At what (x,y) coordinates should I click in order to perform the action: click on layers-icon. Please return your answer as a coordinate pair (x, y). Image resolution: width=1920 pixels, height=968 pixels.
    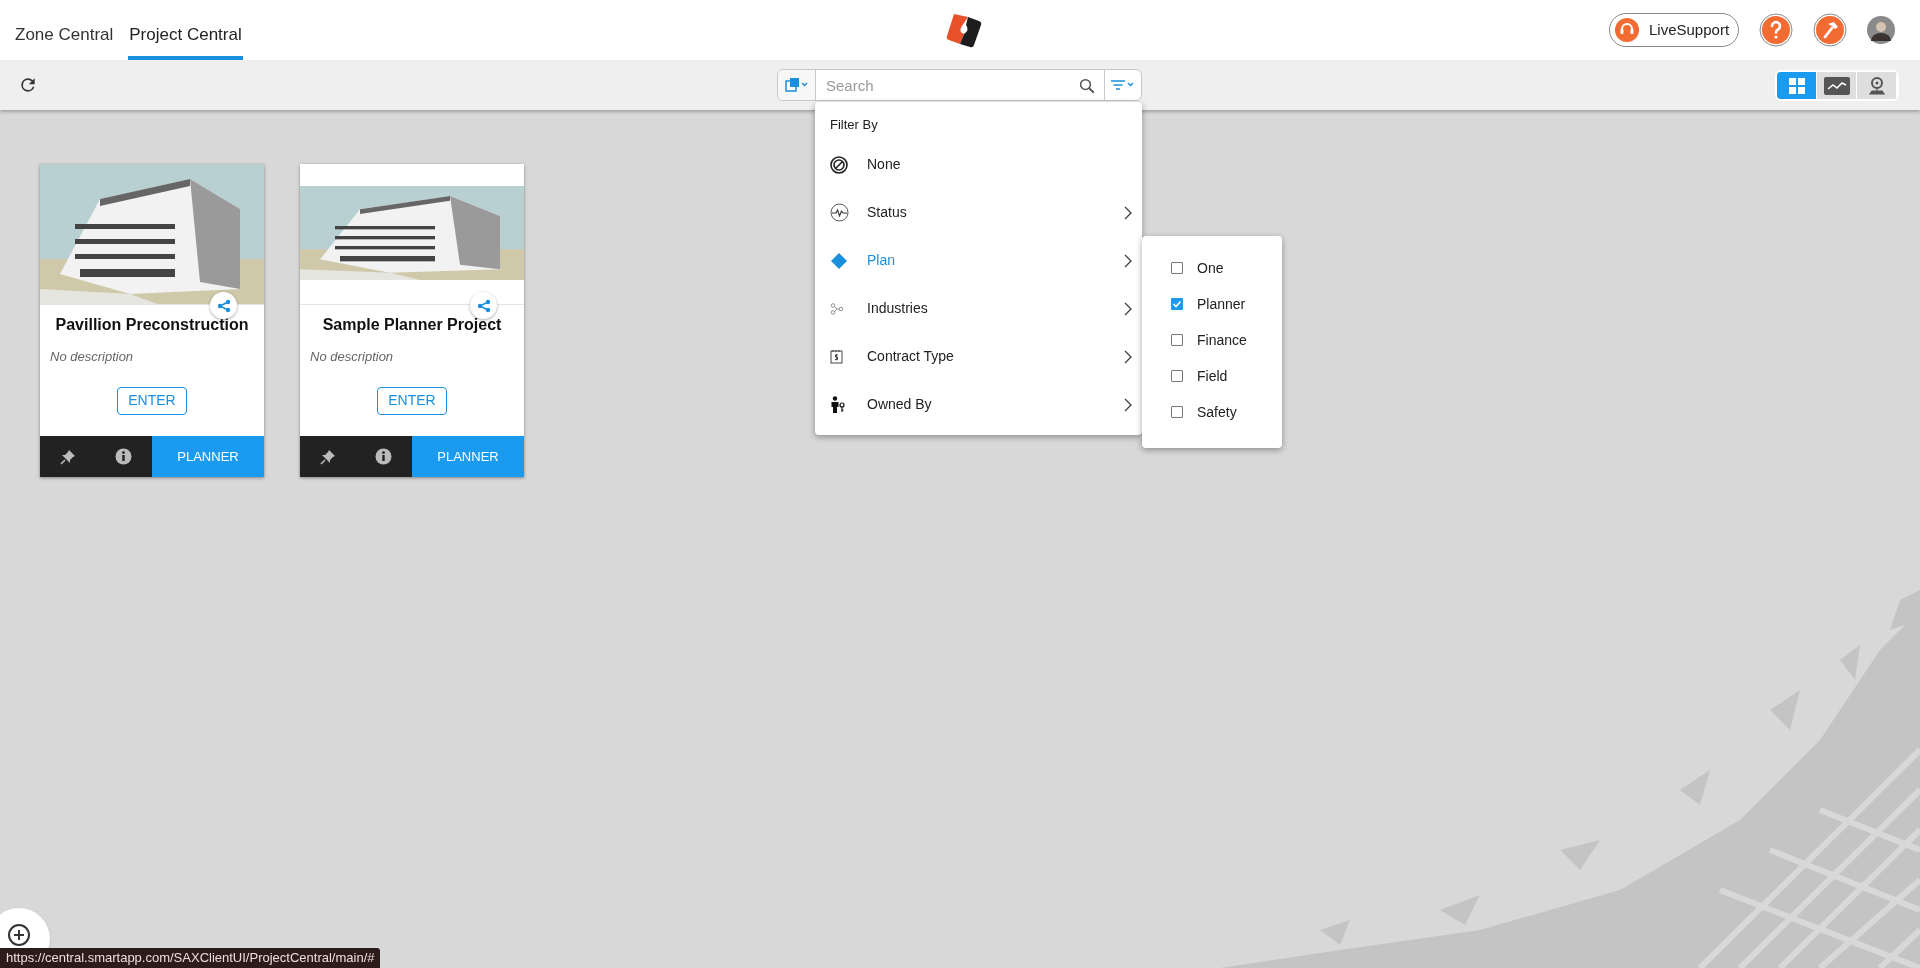
    Looking at the image, I should click on (796, 85).